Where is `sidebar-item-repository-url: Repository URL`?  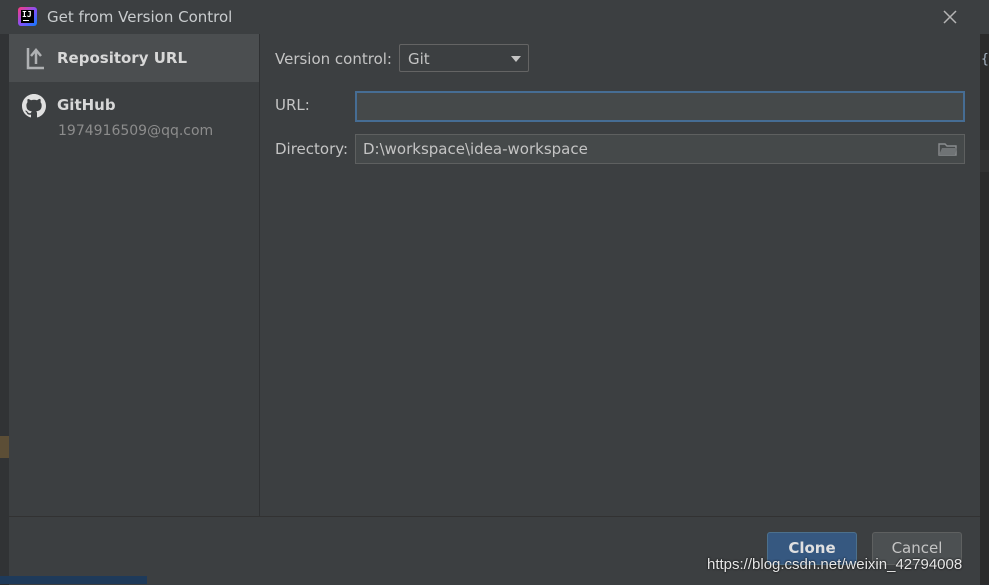
sidebar-item-repository-url: Repository URL is located at coordinates (134, 58).